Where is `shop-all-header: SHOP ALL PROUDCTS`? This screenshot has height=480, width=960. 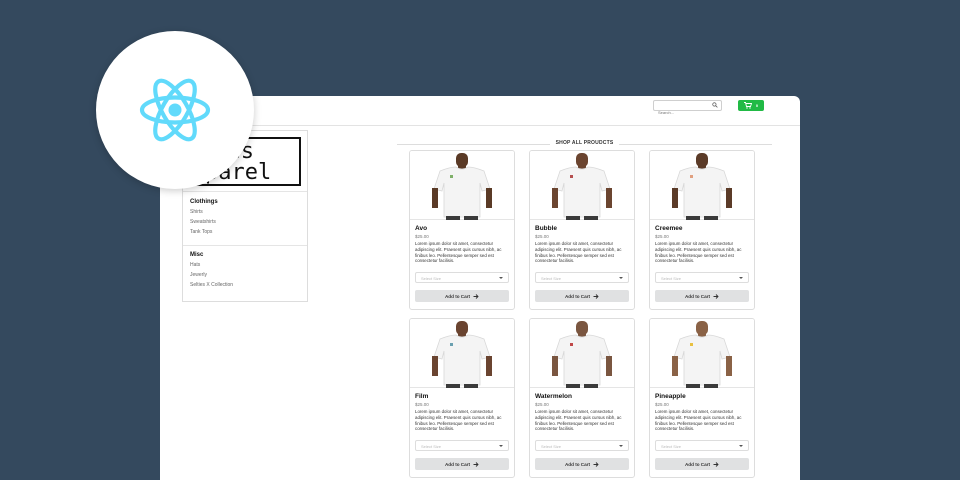
shop-all-header: SHOP ALL PROUDCTS is located at coordinates (584, 144).